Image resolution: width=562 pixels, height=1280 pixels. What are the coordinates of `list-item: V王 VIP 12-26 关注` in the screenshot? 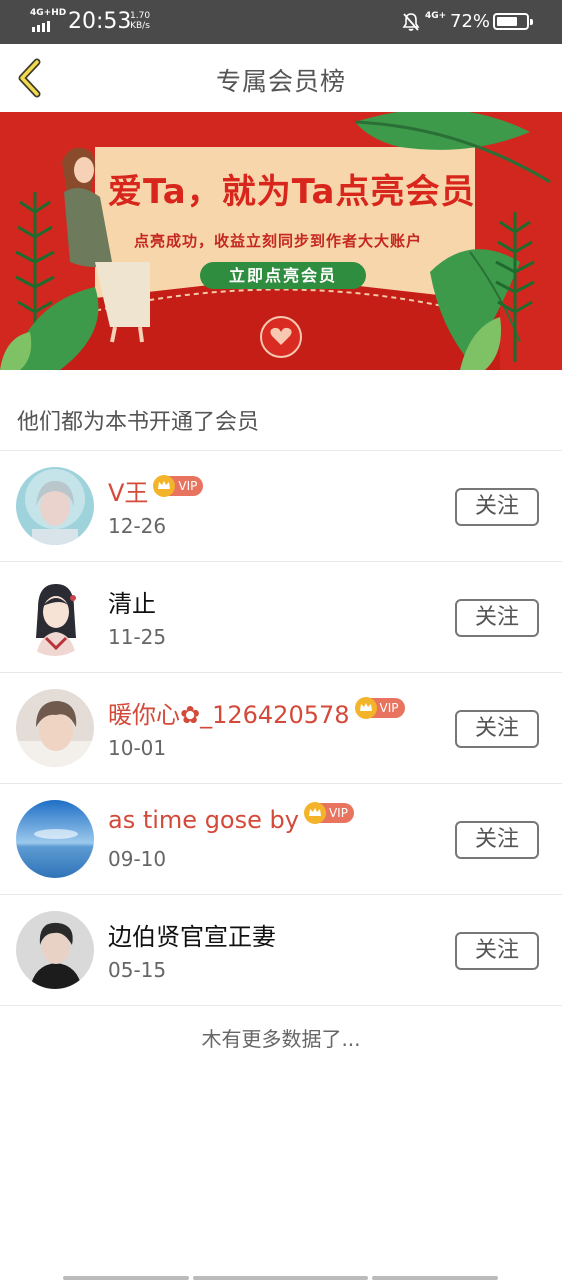 It's located at (281, 506).